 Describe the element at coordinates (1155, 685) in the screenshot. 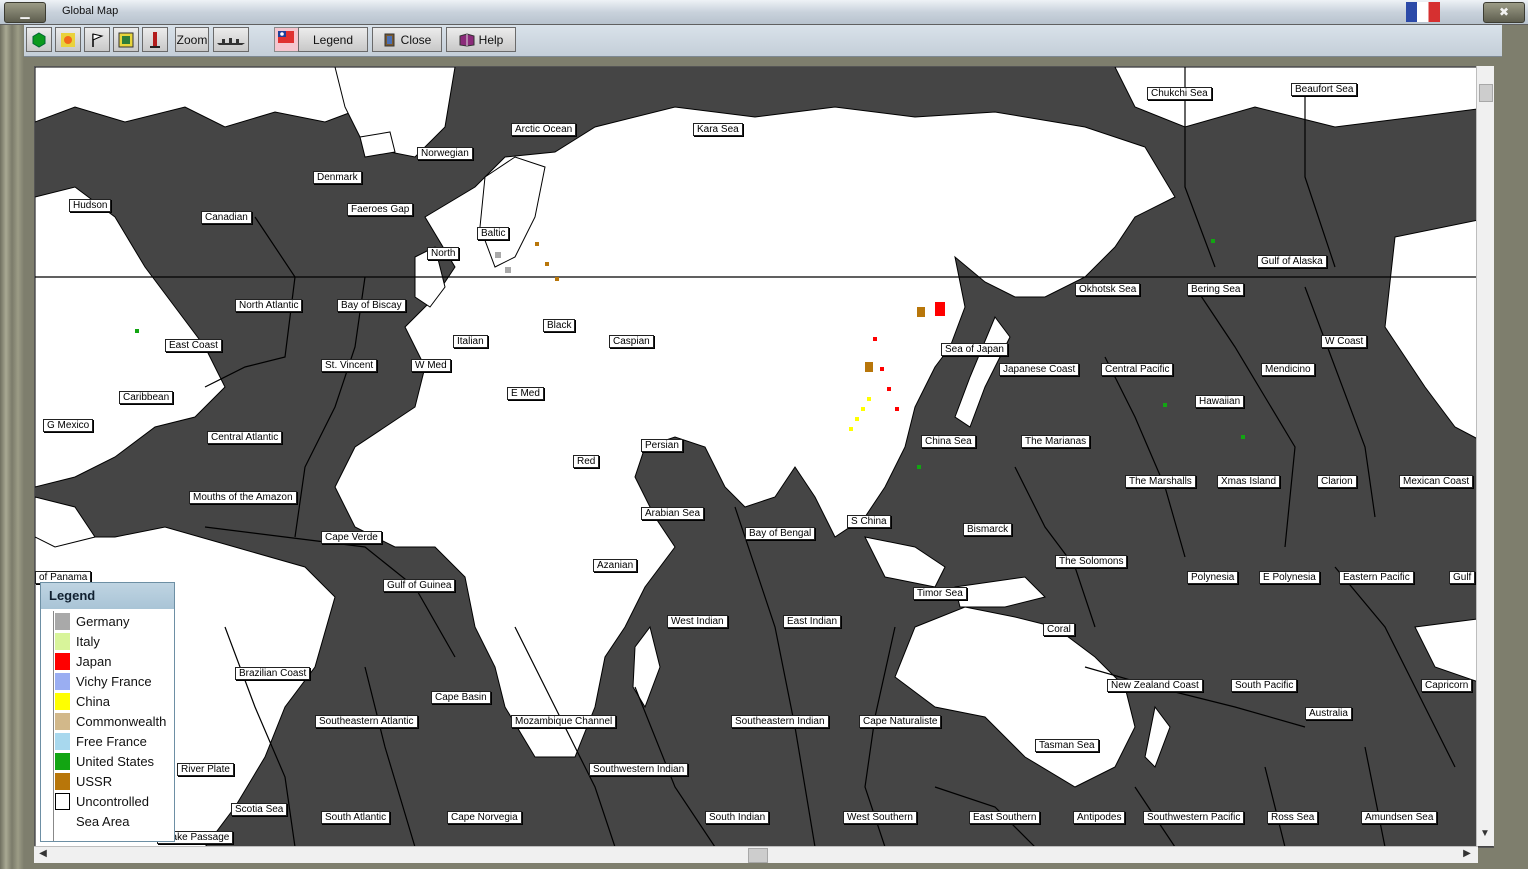

I see `region-label: New Zealand Coast` at that location.